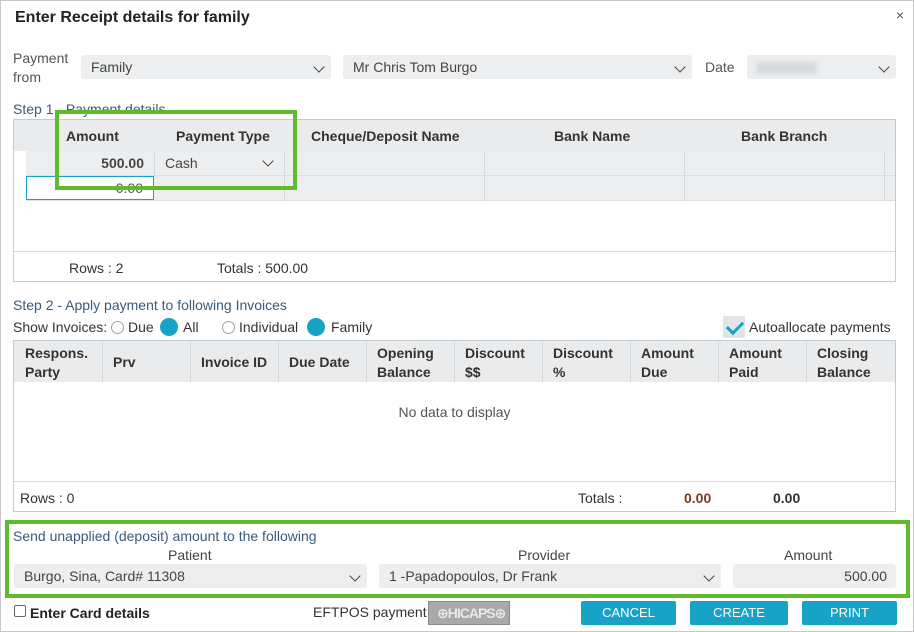  What do you see at coordinates (228, 327) in the screenshot?
I see `radio-individual` at bounding box center [228, 327].